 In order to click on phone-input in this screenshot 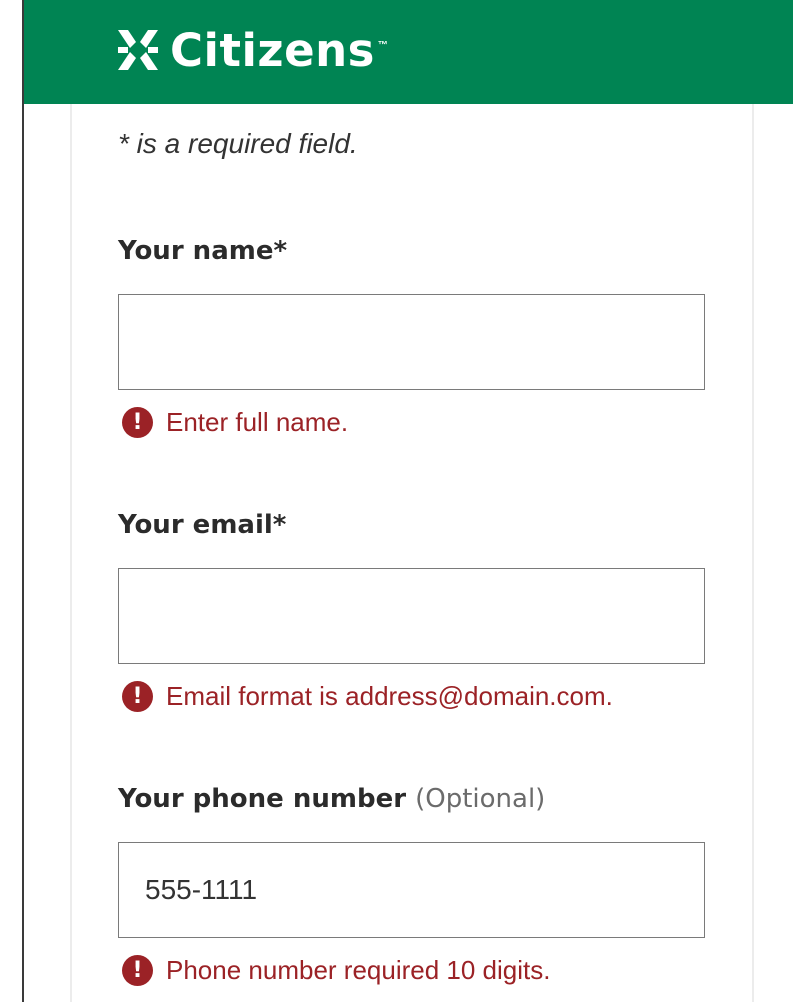, I will do `click(411, 890)`.